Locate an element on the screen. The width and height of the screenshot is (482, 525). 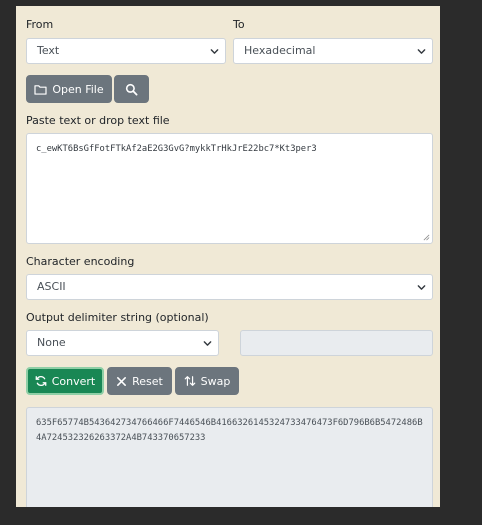
swap-label: Swap is located at coordinates (215, 381).